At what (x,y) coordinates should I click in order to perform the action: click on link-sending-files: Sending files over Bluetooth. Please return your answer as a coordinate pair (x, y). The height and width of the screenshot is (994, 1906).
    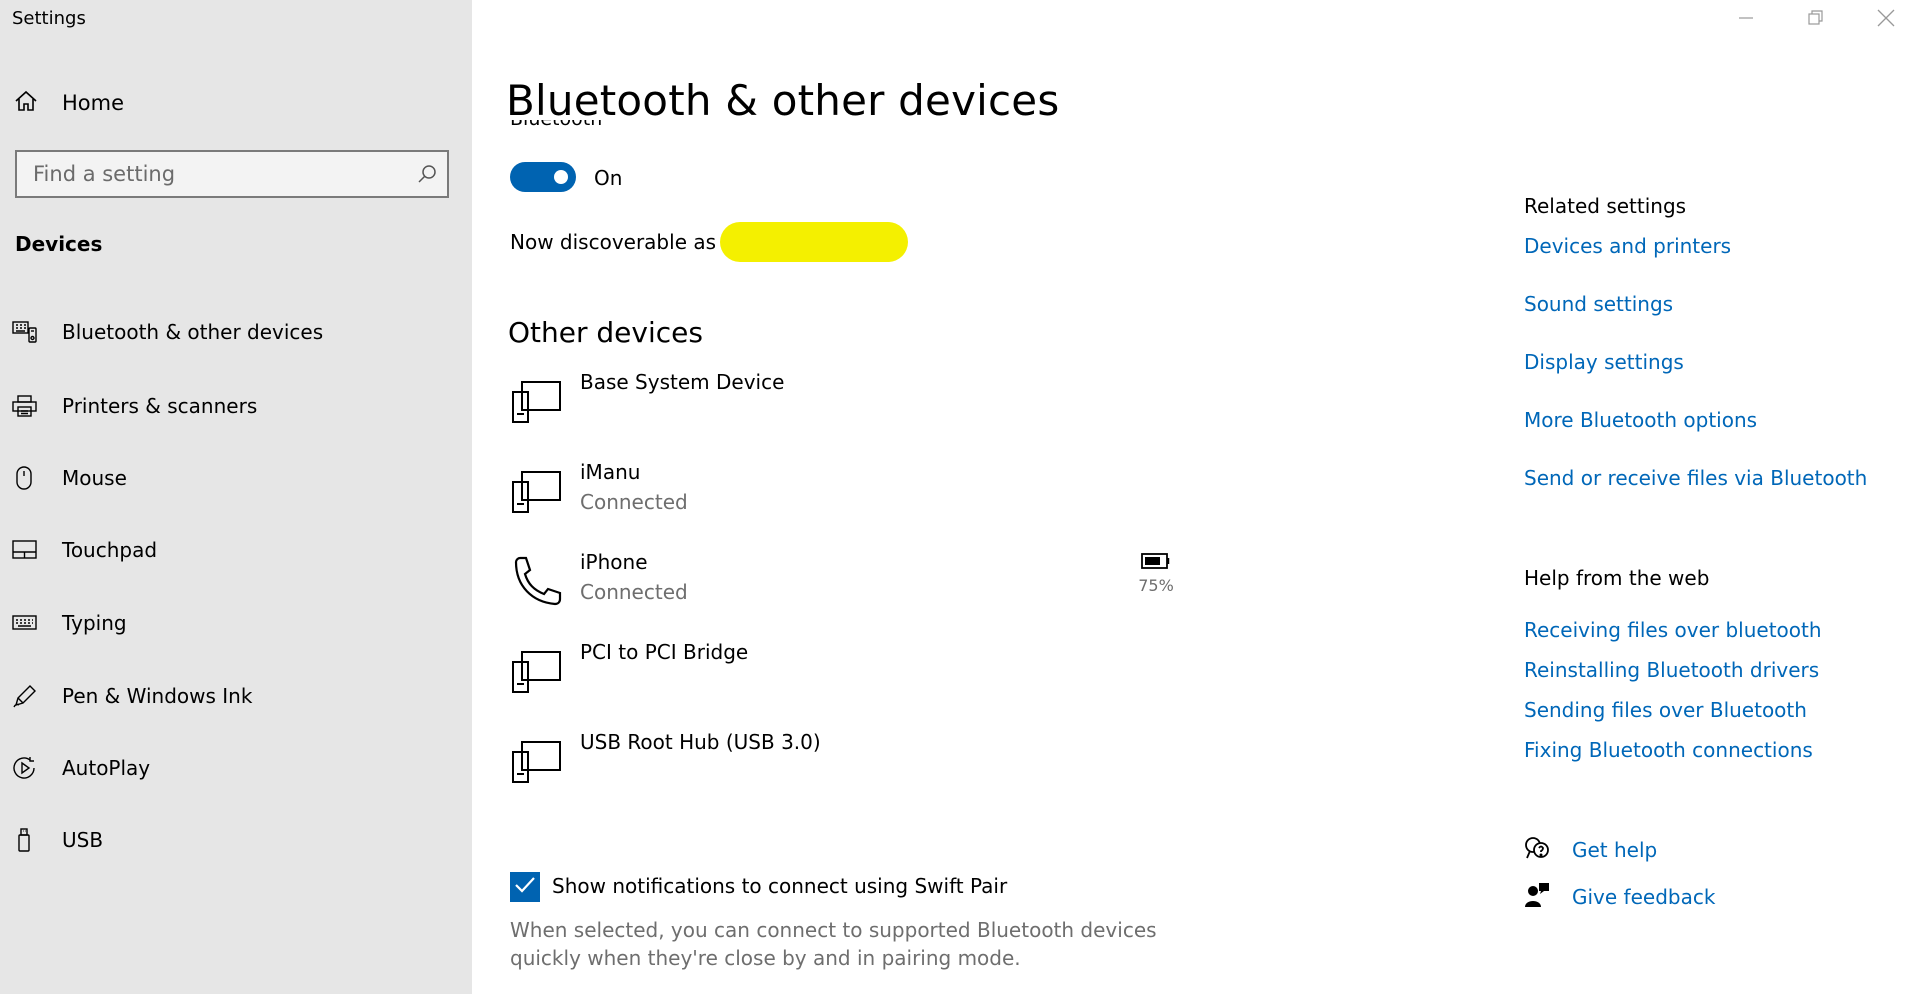
    Looking at the image, I should click on (1665, 710).